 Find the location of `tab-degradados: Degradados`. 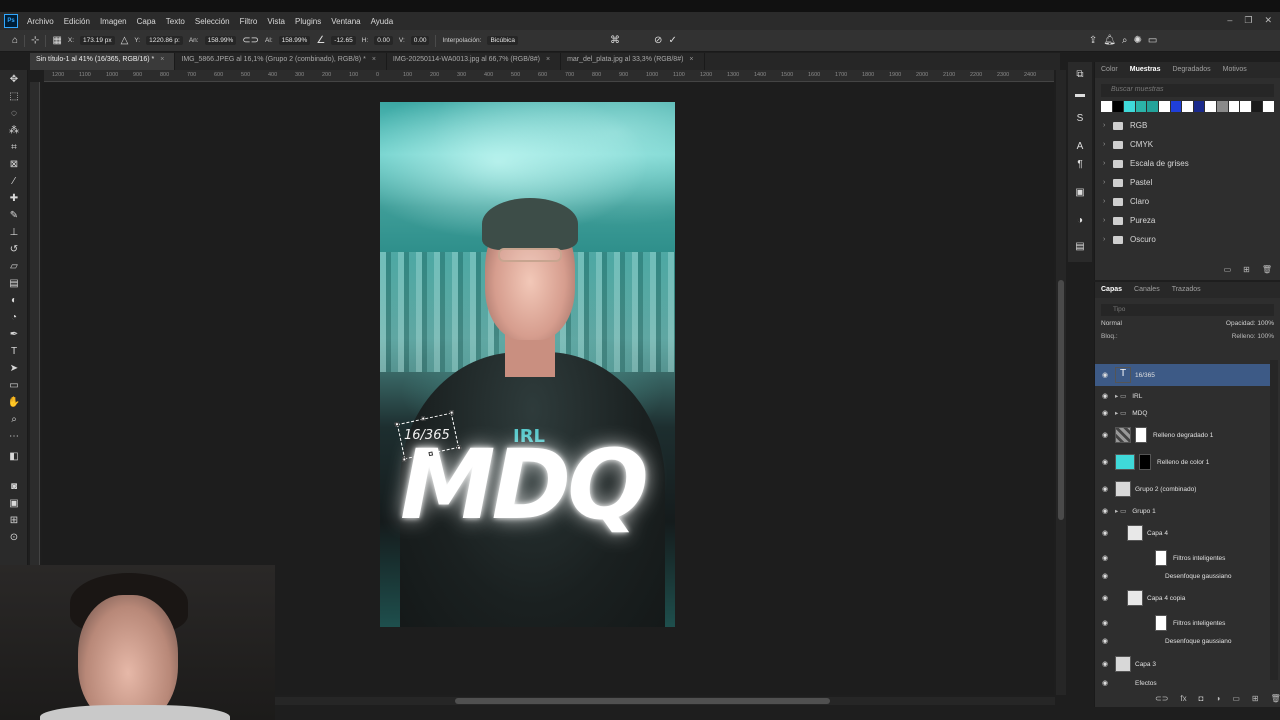

tab-degradados: Degradados is located at coordinates (1191, 70).